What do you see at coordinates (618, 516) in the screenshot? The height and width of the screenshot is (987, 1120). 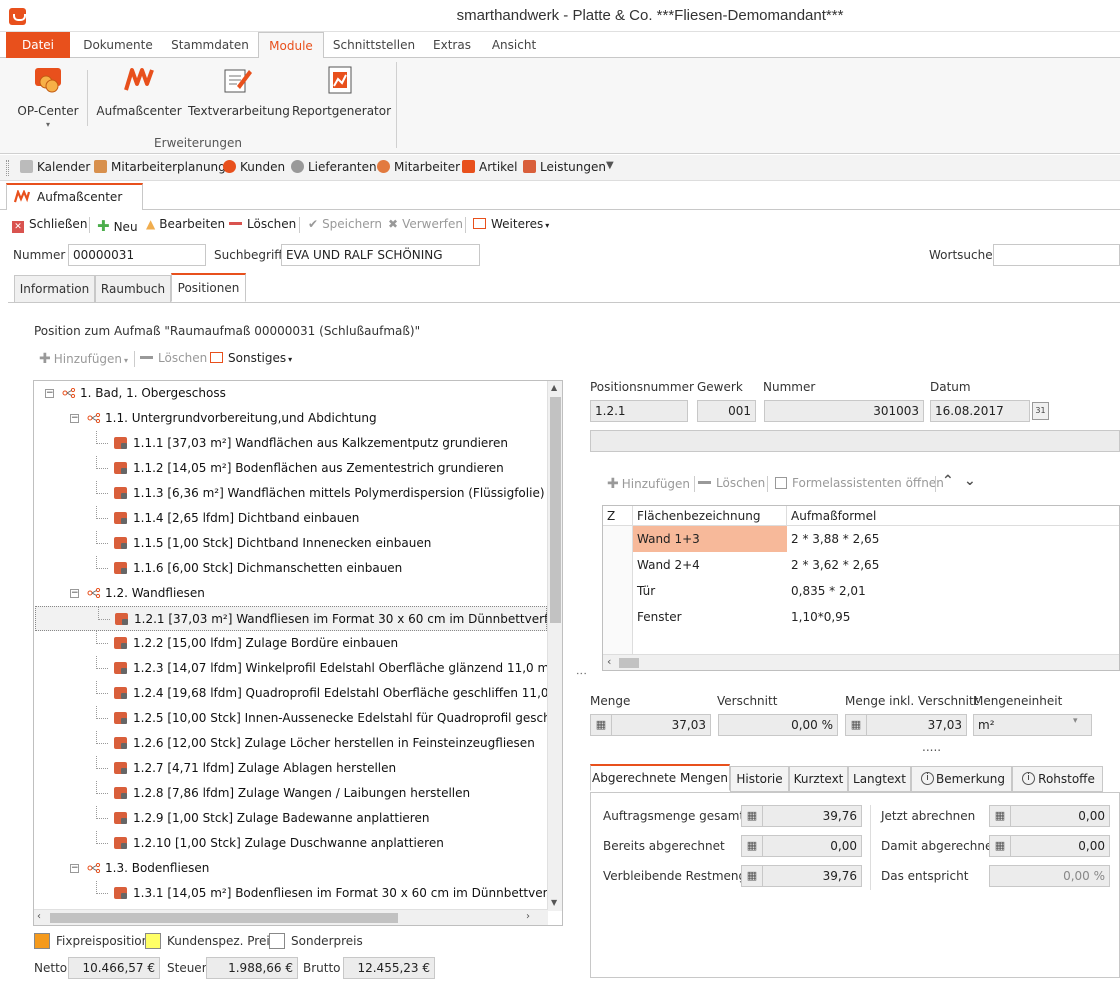 I see `grid-header-z: Z` at bounding box center [618, 516].